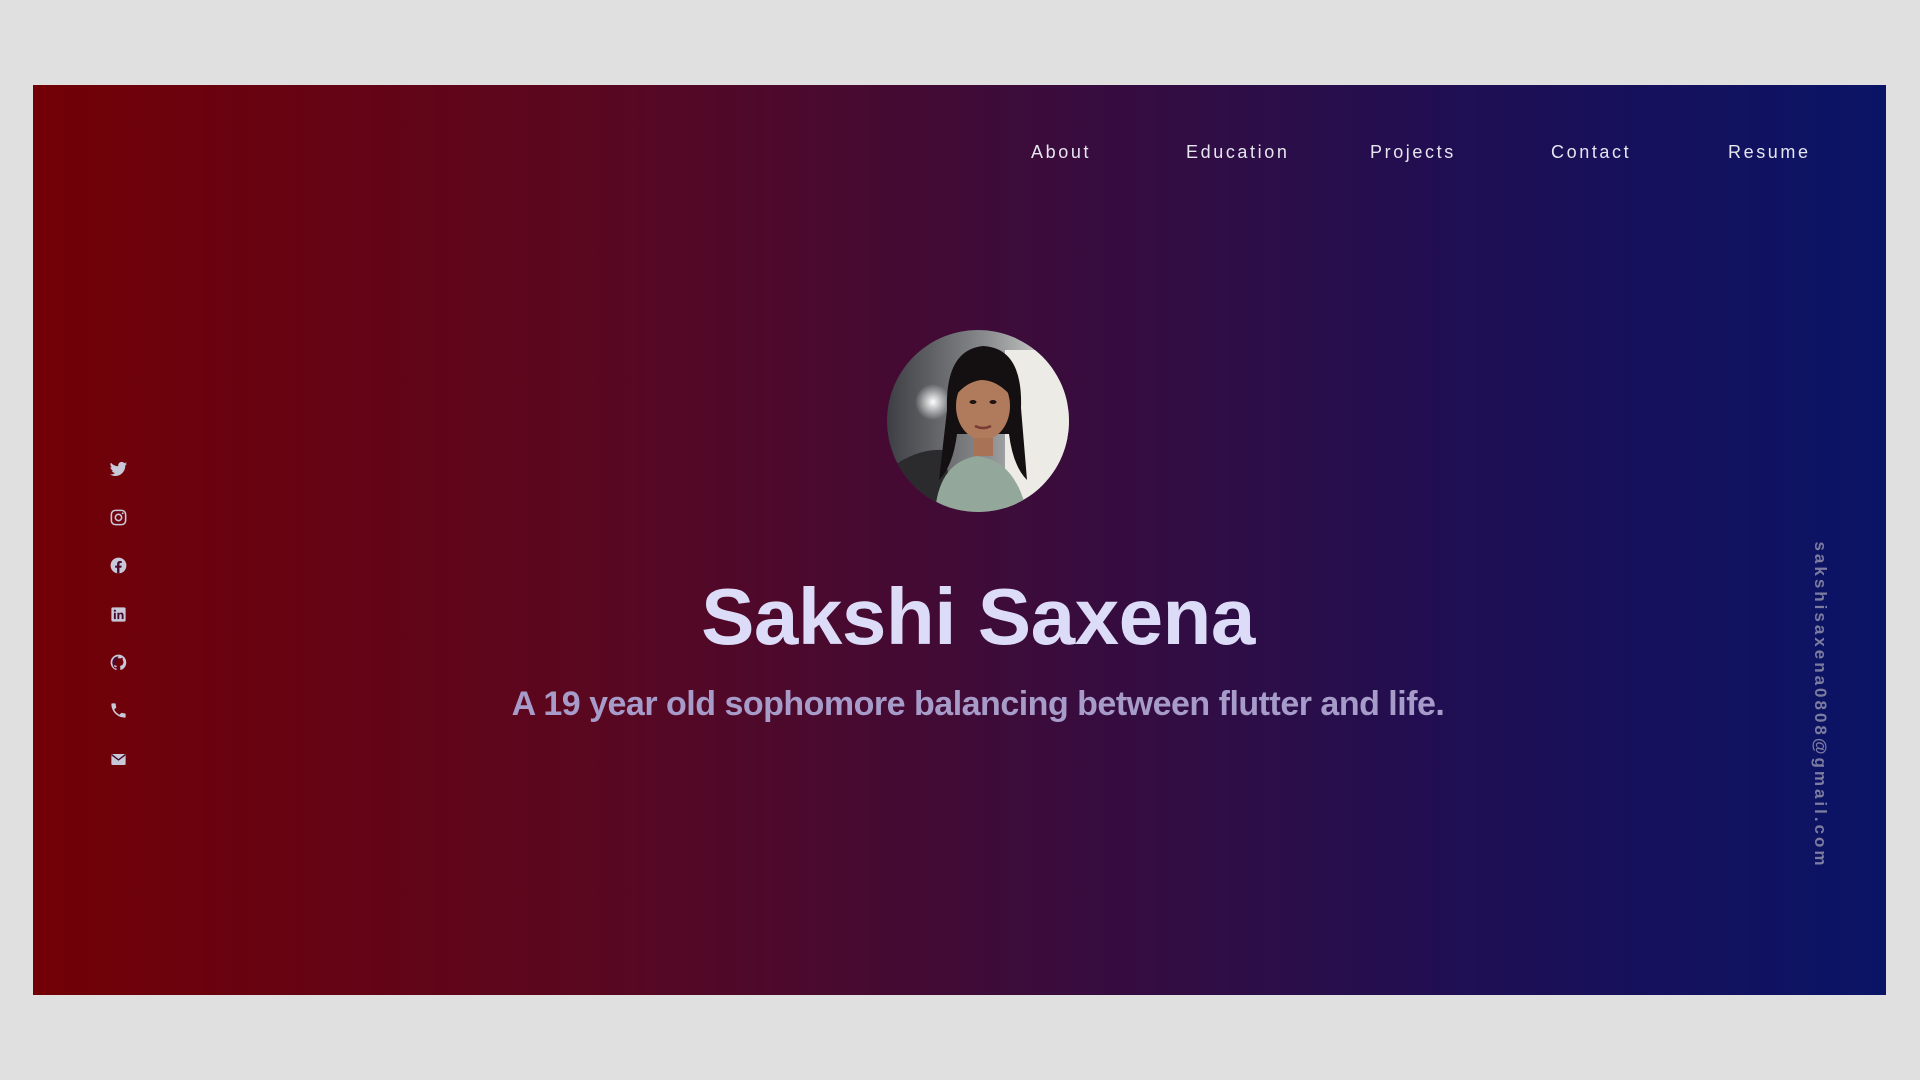 This screenshot has height=1080, width=1920. What do you see at coordinates (1413, 152) in the screenshot?
I see `nav-projects: Projects` at bounding box center [1413, 152].